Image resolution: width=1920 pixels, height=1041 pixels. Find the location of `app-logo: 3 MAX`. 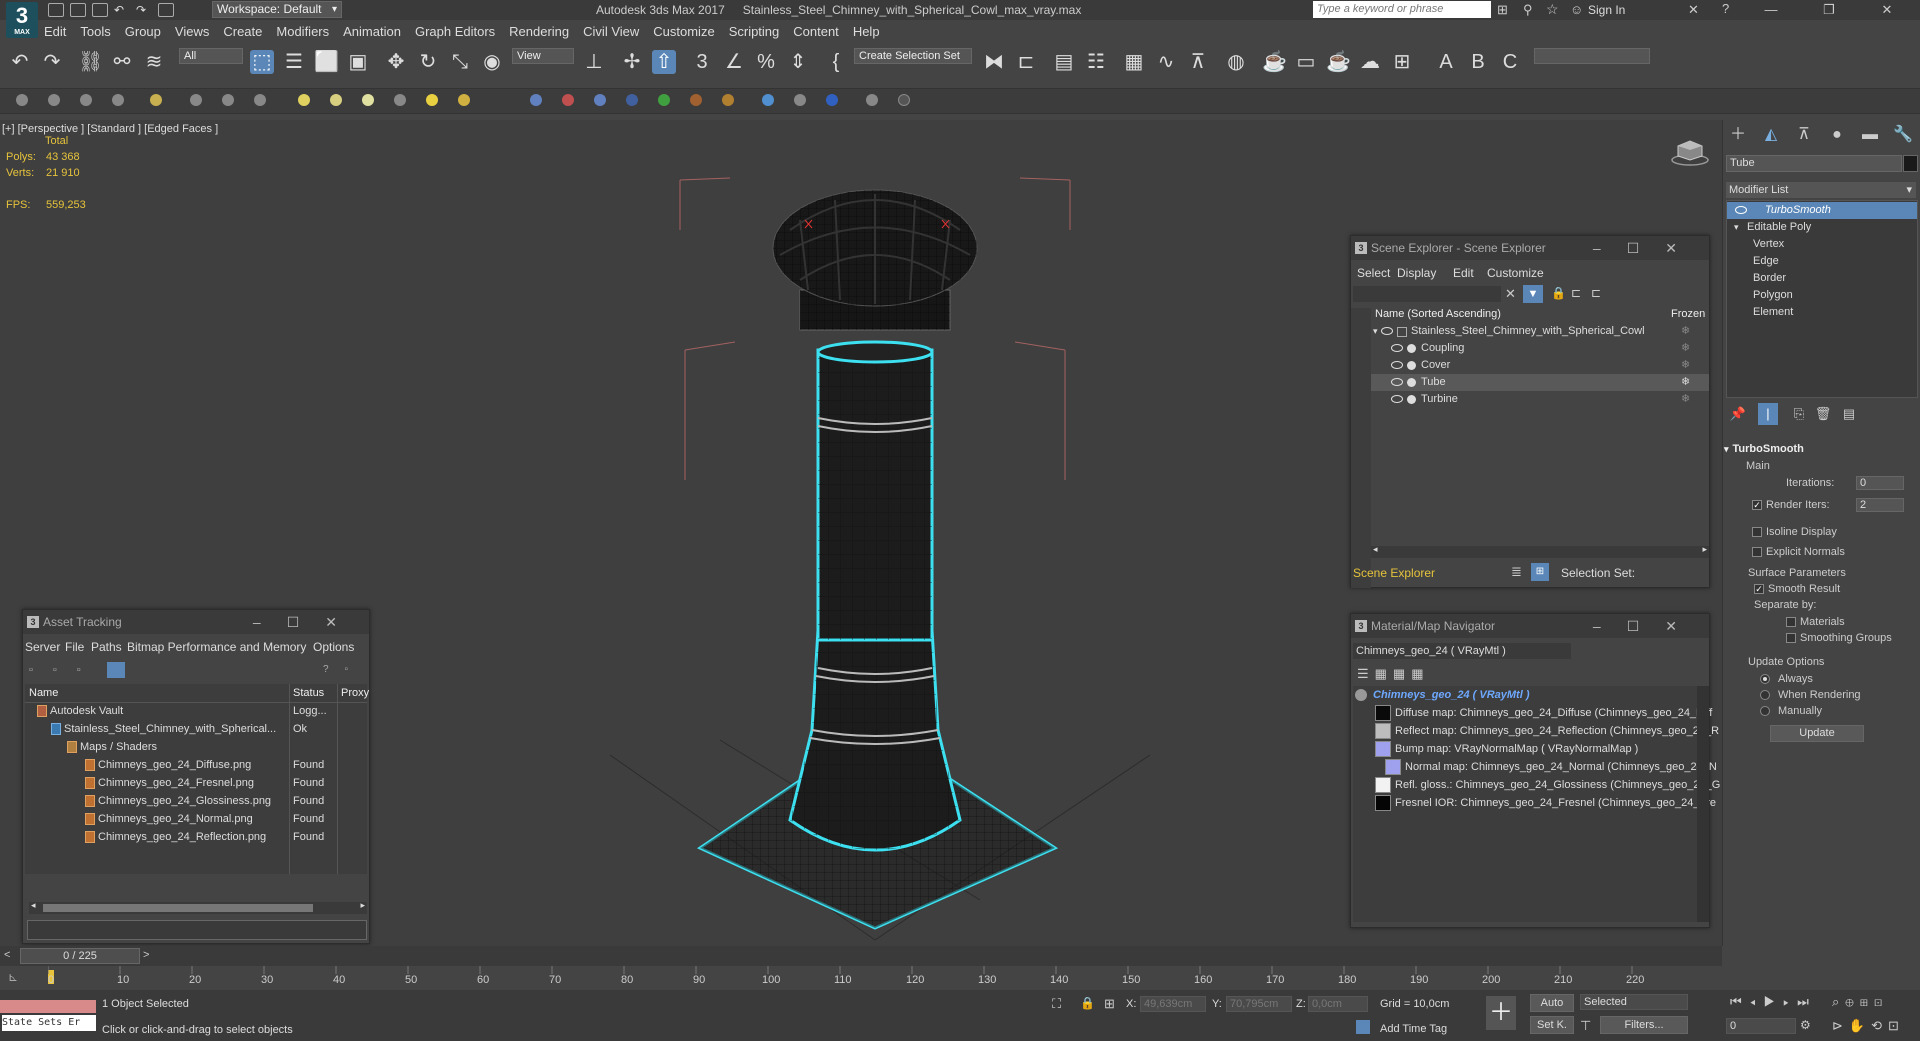

app-logo: 3 MAX is located at coordinates (22, 20).